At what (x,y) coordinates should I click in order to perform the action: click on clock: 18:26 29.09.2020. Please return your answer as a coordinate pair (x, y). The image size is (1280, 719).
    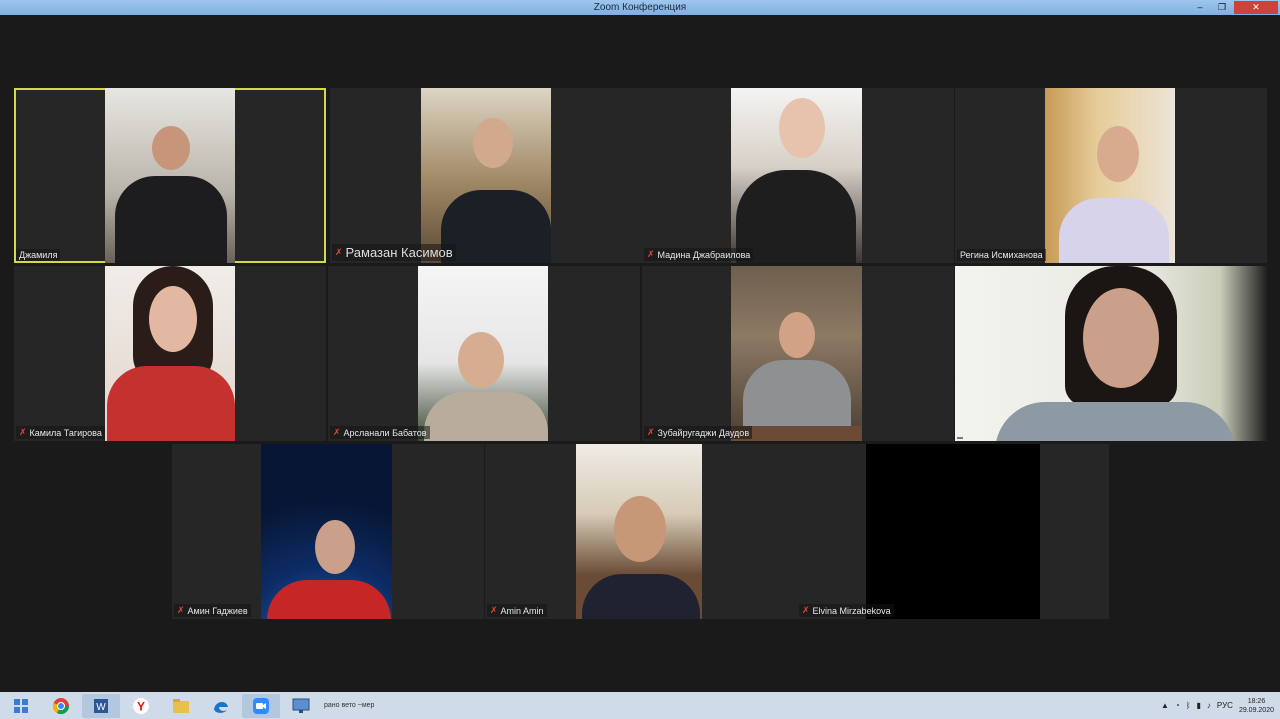
    Looking at the image, I should click on (1256, 706).